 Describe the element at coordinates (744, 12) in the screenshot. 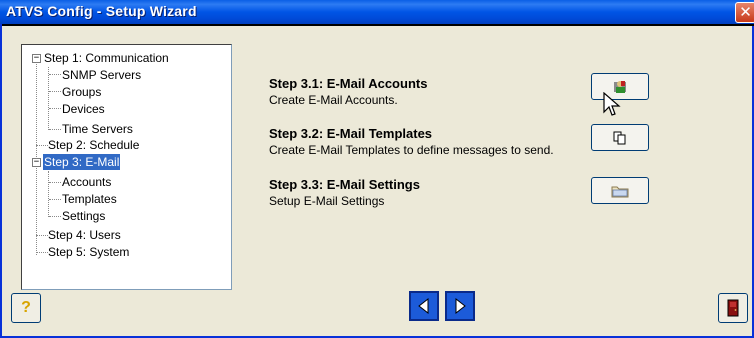

I see `close-button: ✕` at that location.